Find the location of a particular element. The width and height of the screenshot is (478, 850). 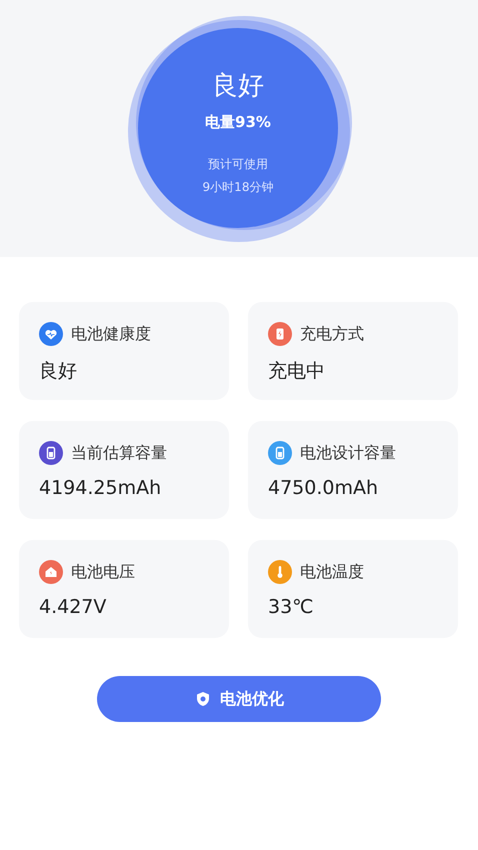

card-value: 33℃ is located at coordinates (291, 607).